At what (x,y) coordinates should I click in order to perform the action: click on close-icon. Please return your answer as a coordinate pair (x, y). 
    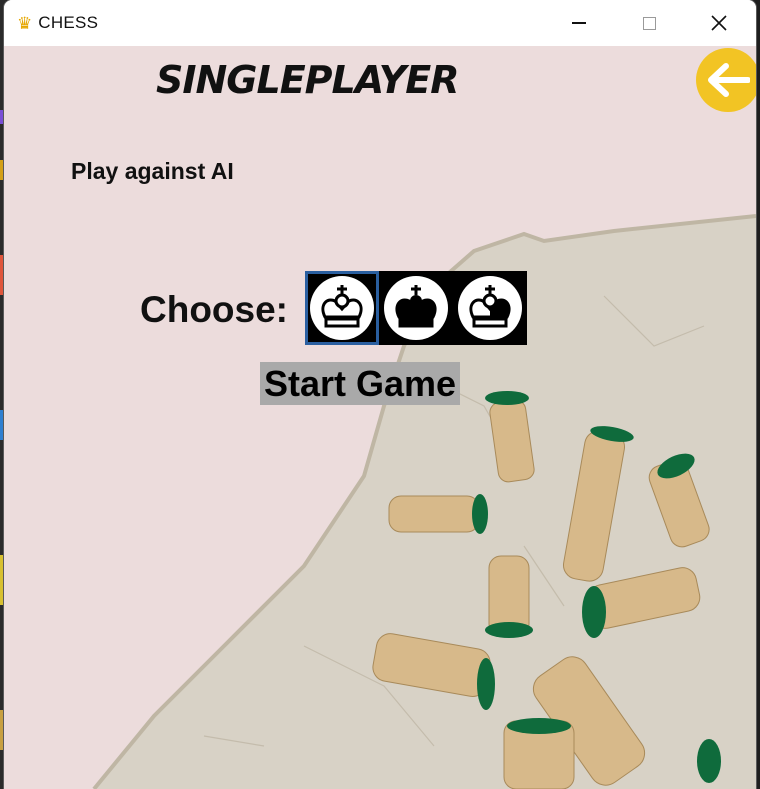
    Looking at the image, I should click on (719, 23).